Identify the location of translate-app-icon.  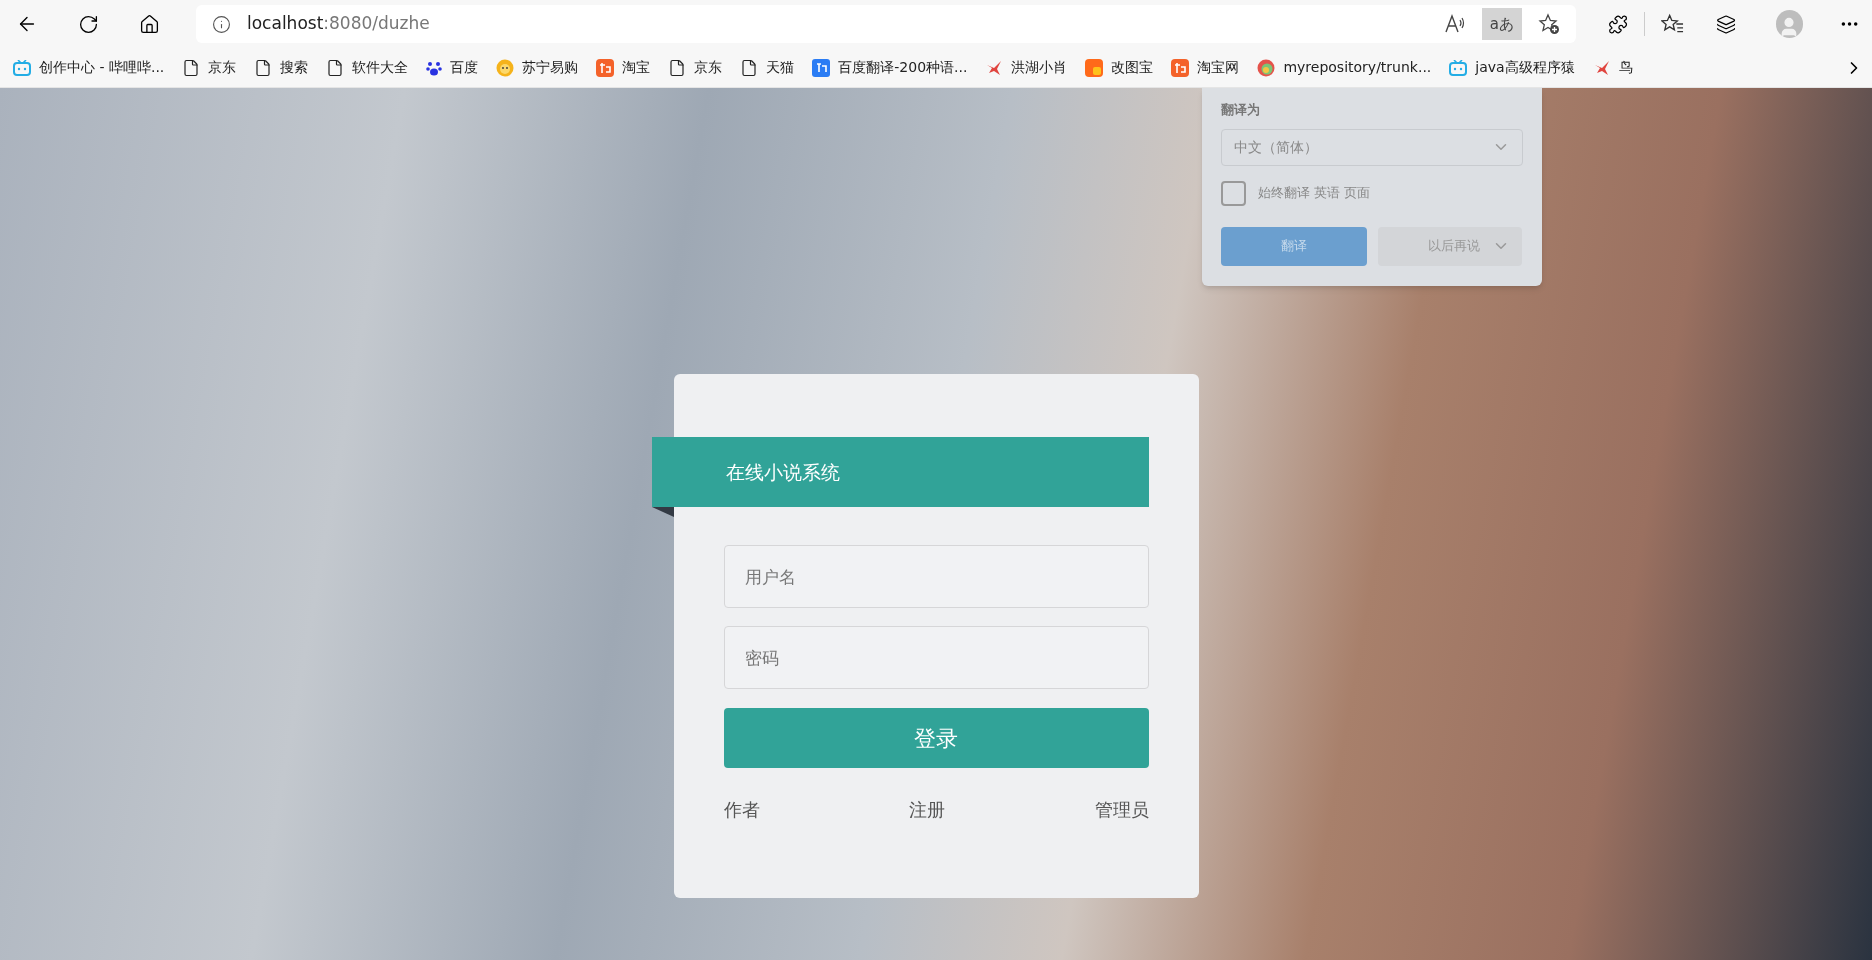
(821, 67).